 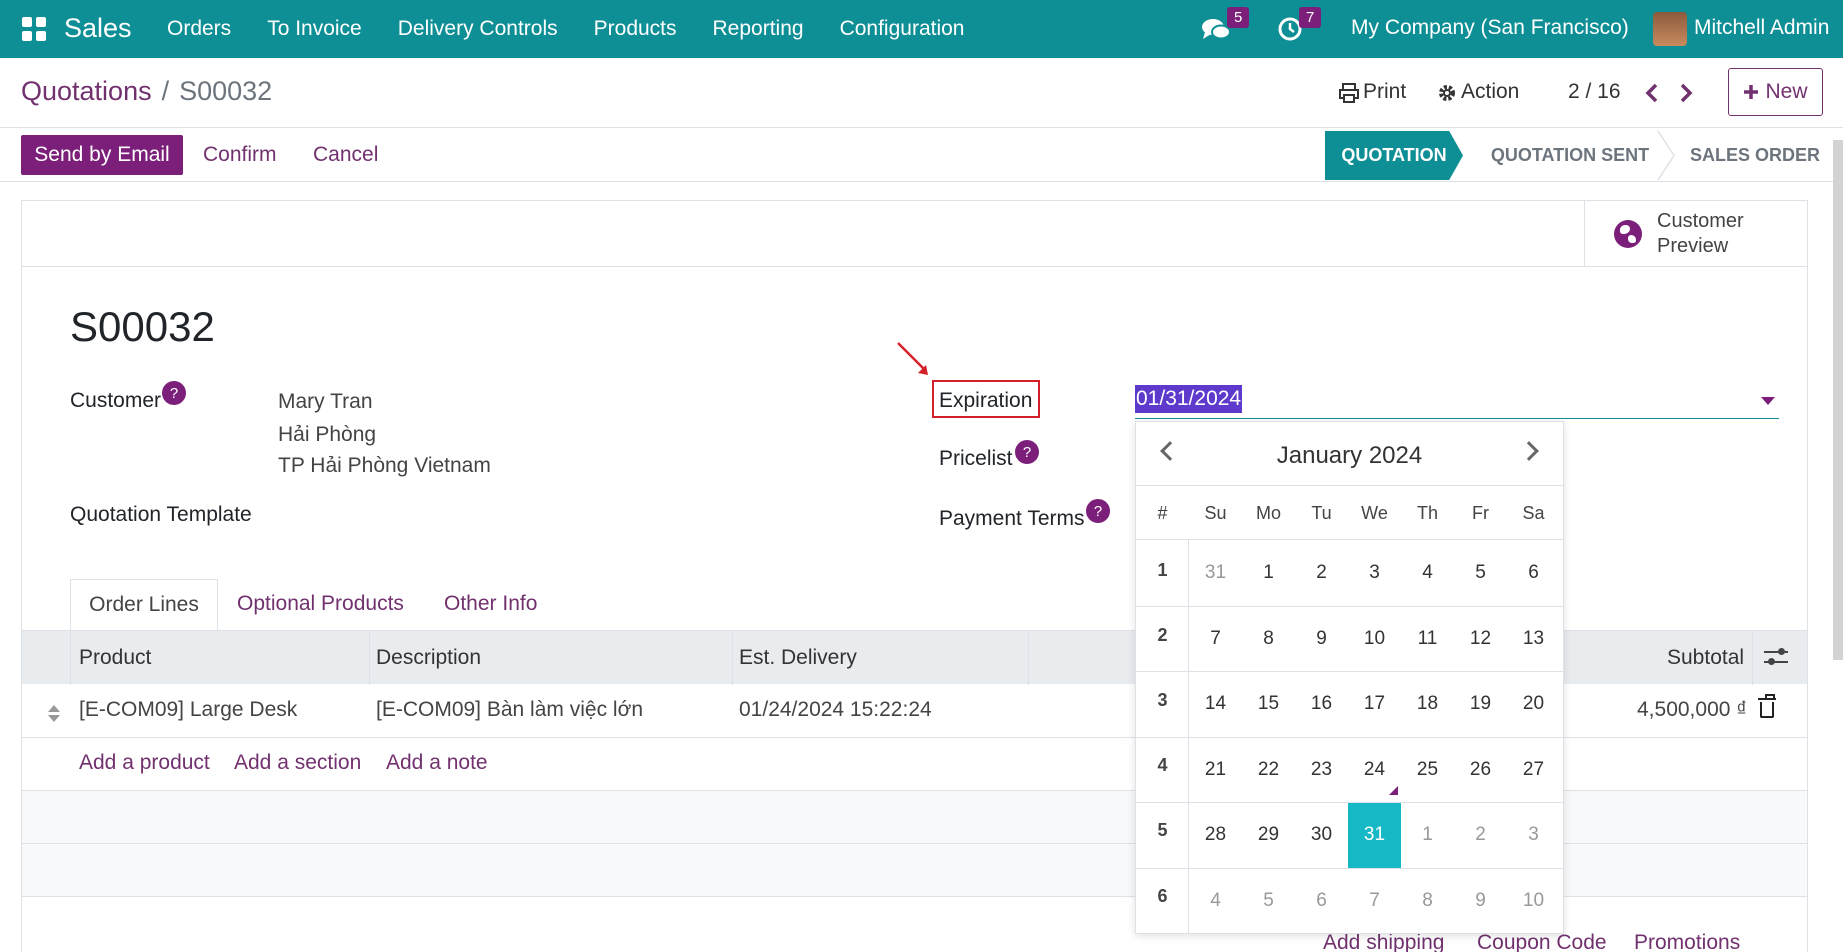 I want to click on breadcrumb-quotations: Quotations, so click(x=86, y=91).